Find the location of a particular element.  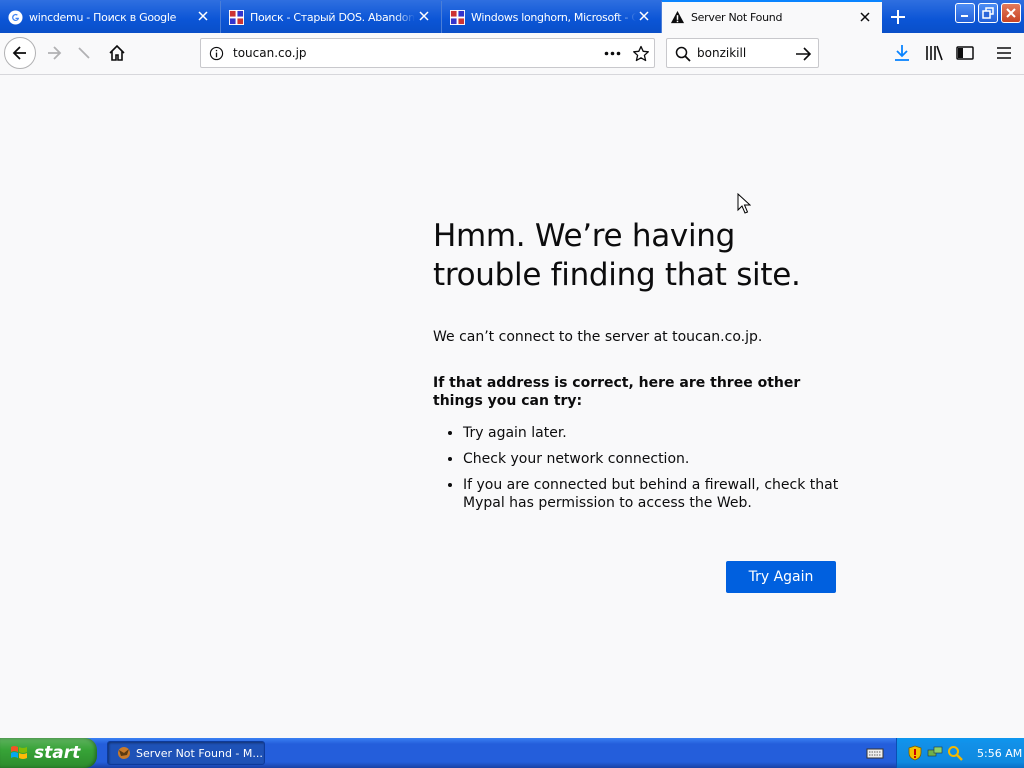

tip-item: Try again later. is located at coordinates (653, 433).